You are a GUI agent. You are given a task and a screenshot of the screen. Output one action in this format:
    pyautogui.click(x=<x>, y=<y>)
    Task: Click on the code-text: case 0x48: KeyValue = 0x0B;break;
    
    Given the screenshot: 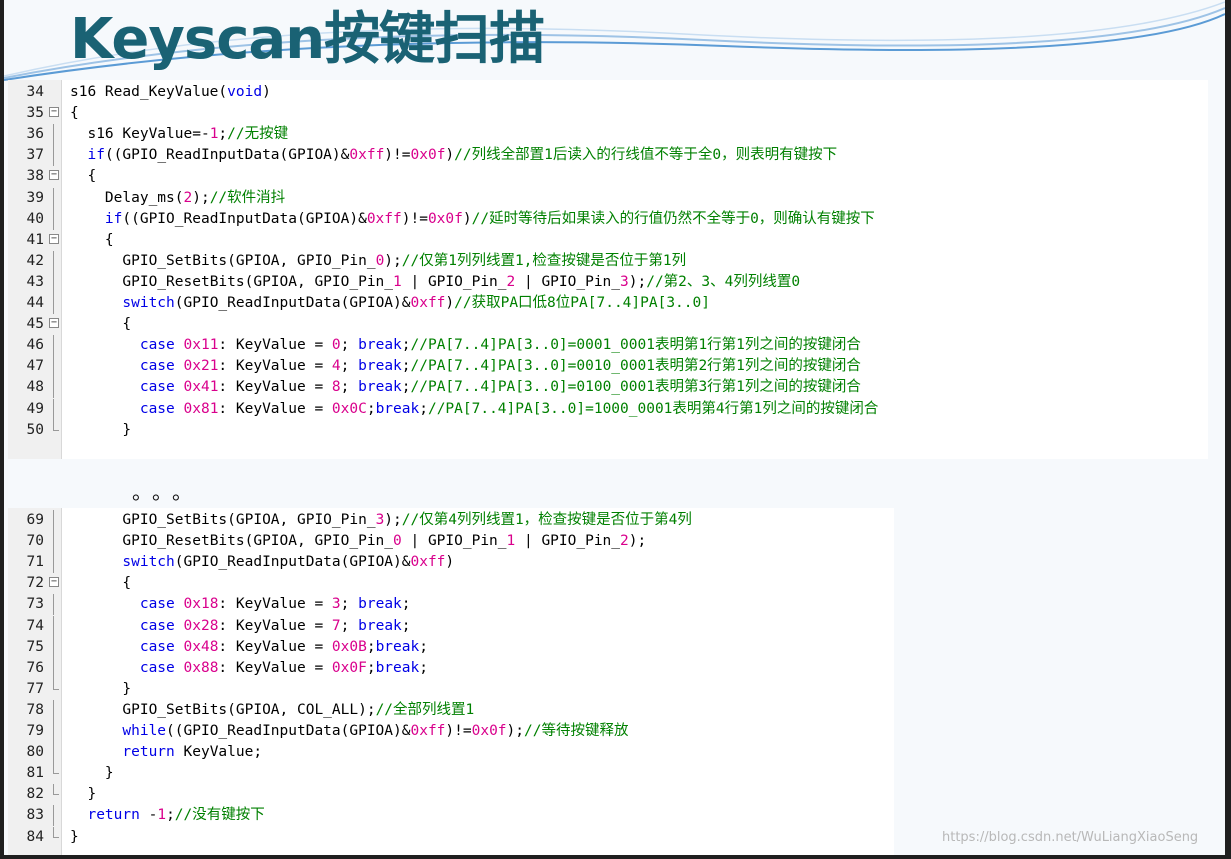 What is the action you would take?
    pyautogui.click(x=249, y=647)
    